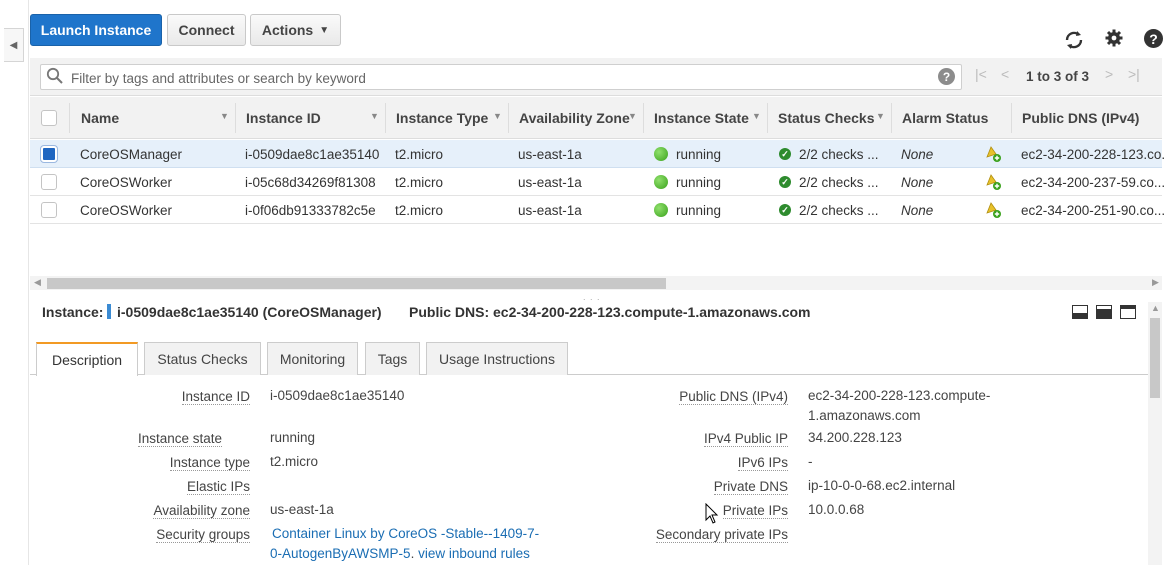  What do you see at coordinates (302, 509) in the screenshot?
I see `field-value: us-east-1a` at bounding box center [302, 509].